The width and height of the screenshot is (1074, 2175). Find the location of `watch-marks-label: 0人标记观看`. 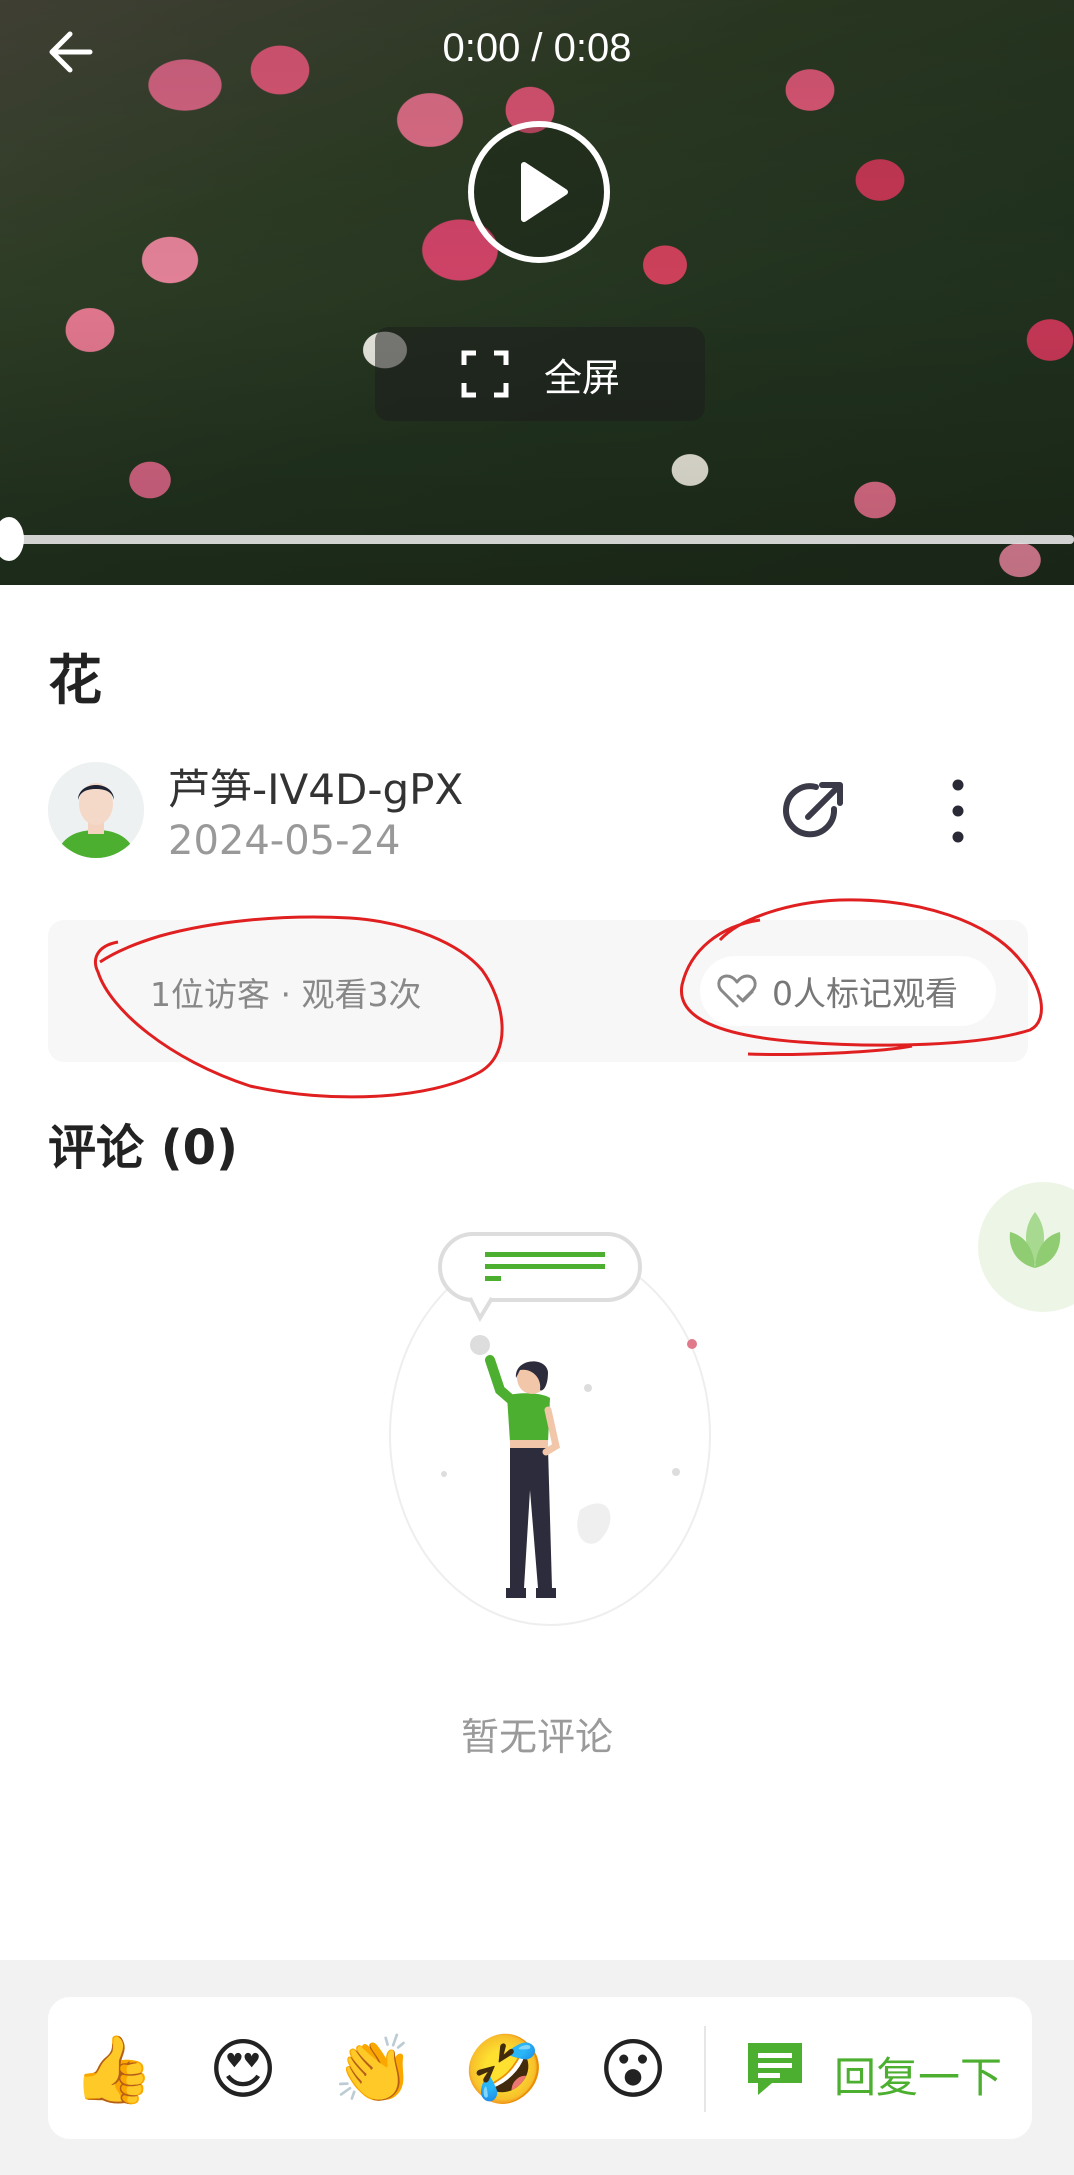

watch-marks-label: 0人标记观看 is located at coordinates (865, 993).